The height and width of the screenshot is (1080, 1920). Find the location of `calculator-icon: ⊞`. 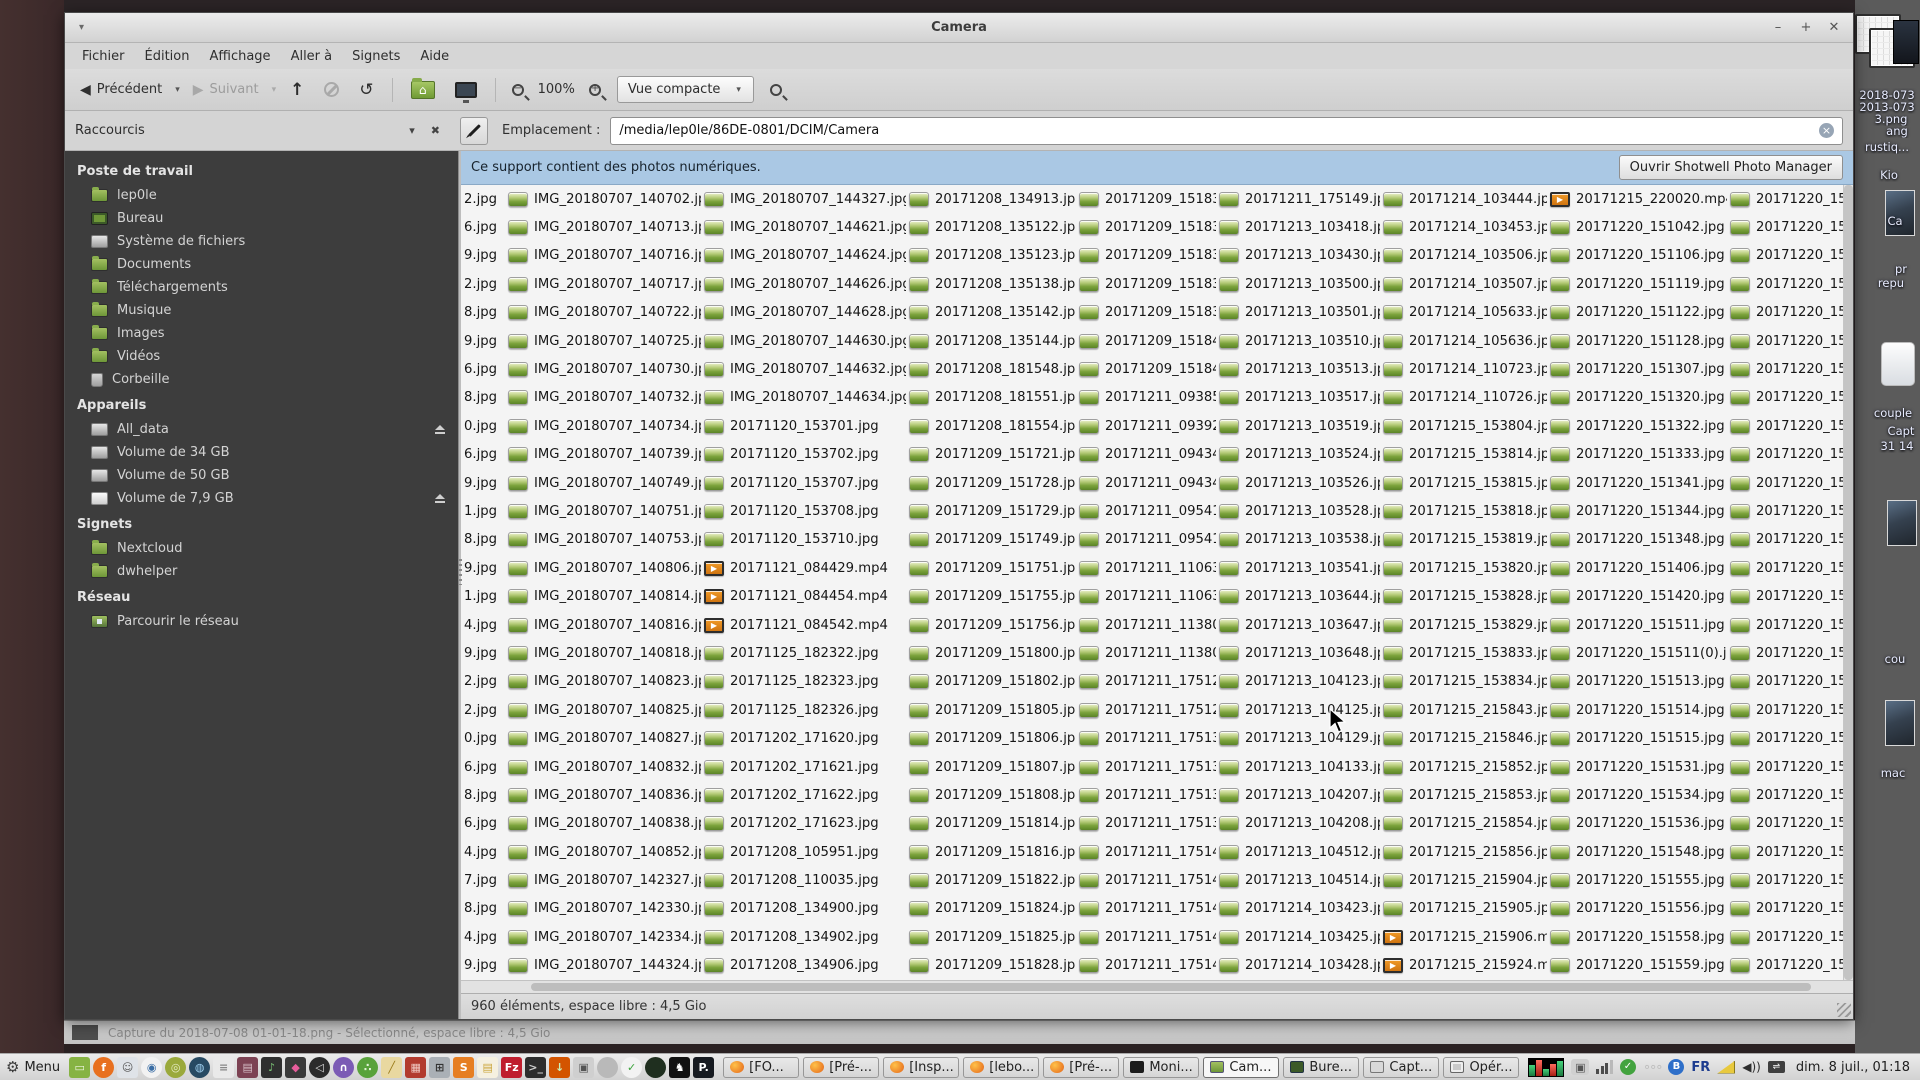

calculator-icon: ⊞ is located at coordinates (440, 1067).